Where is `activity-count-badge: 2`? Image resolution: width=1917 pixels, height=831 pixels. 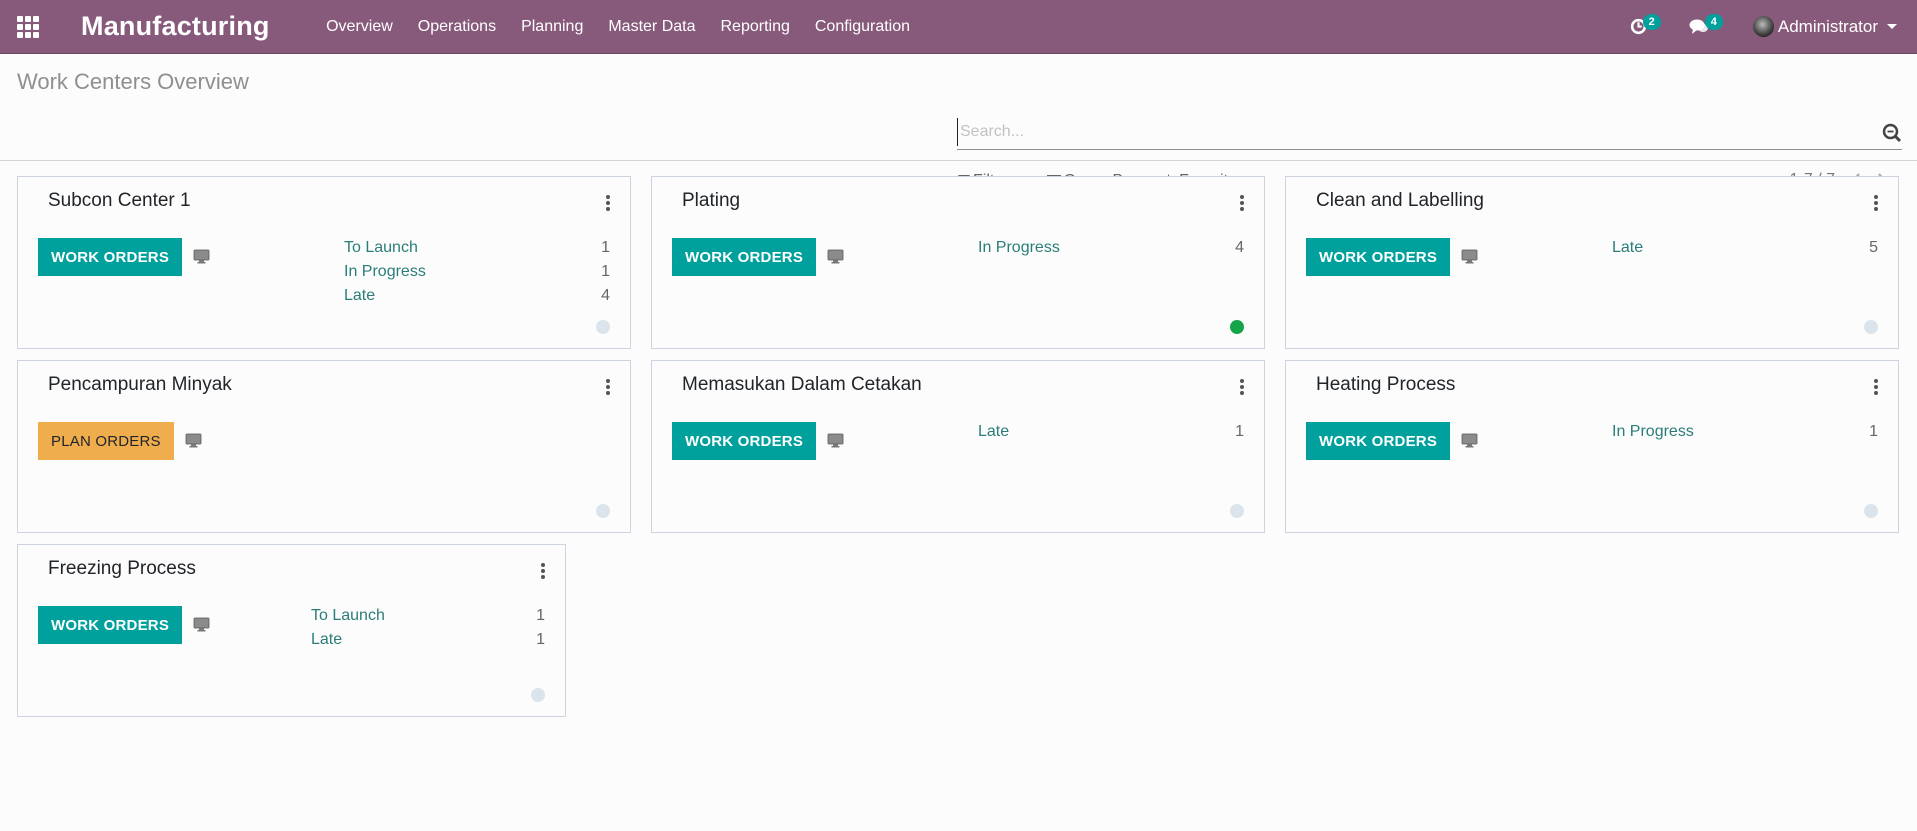 activity-count-badge: 2 is located at coordinates (1651, 21).